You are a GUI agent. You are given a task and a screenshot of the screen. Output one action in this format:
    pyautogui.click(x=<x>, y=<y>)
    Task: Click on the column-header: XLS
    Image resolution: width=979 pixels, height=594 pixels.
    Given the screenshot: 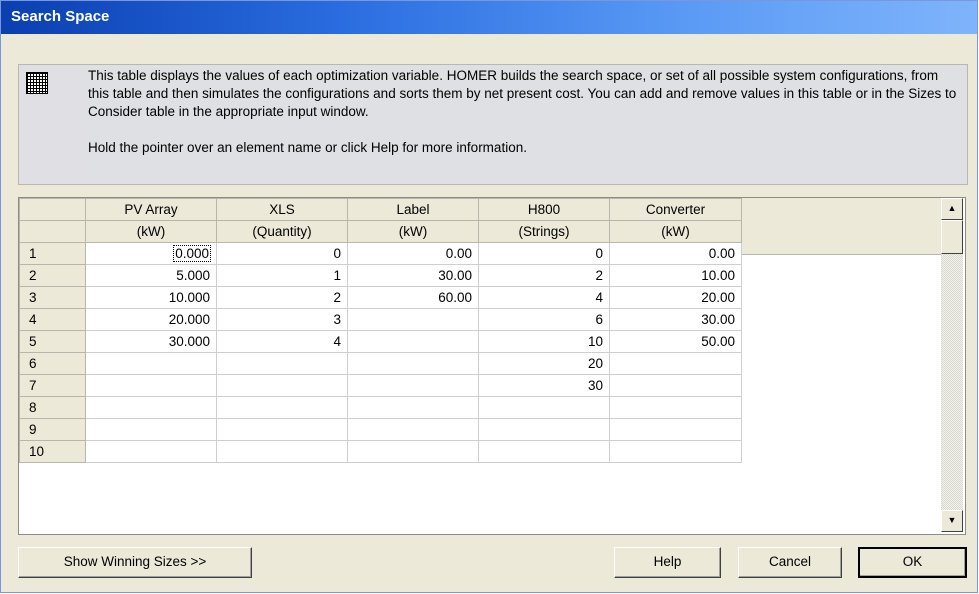 What is the action you would take?
    pyautogui.click(x=282, y=209)
    